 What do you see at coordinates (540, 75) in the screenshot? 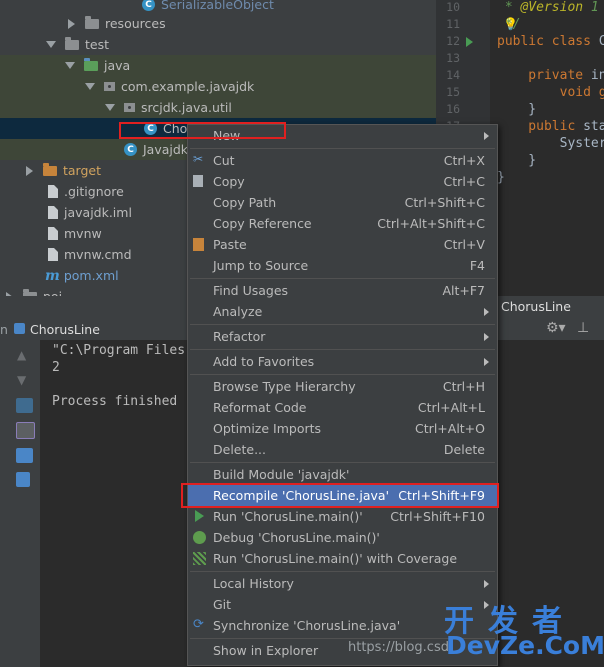
I see `code-keyword: private` at bounding box center [540, 75].